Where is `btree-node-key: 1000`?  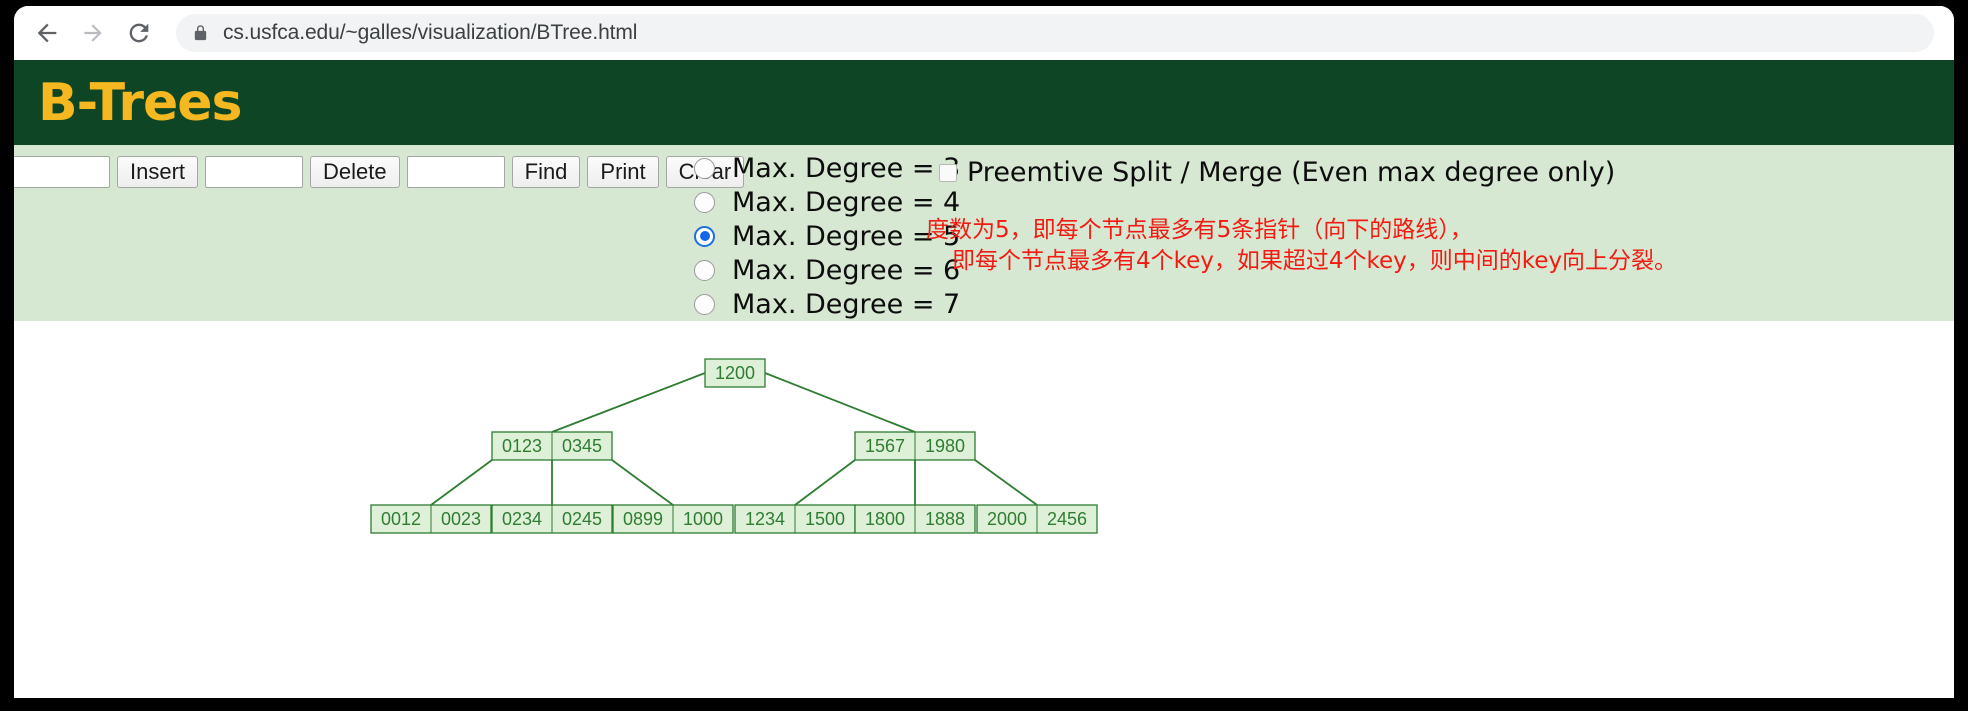 btree-node-key: 1000 is located at coordinates (703, 519).